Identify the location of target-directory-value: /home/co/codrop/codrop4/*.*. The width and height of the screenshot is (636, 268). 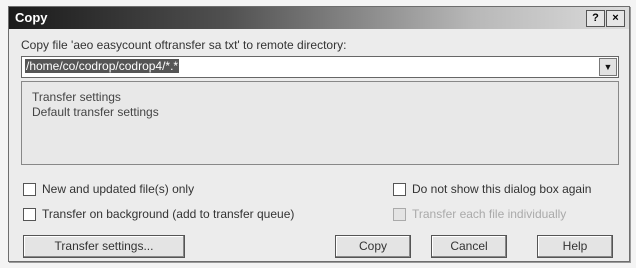
(102, 66).